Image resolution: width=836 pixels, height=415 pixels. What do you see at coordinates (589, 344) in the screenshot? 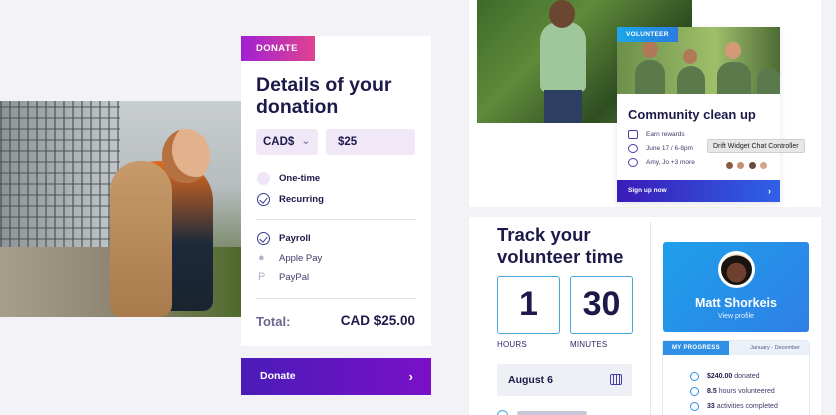
I see `minutes-label: MINUTES` at bounding box center [589, 344].